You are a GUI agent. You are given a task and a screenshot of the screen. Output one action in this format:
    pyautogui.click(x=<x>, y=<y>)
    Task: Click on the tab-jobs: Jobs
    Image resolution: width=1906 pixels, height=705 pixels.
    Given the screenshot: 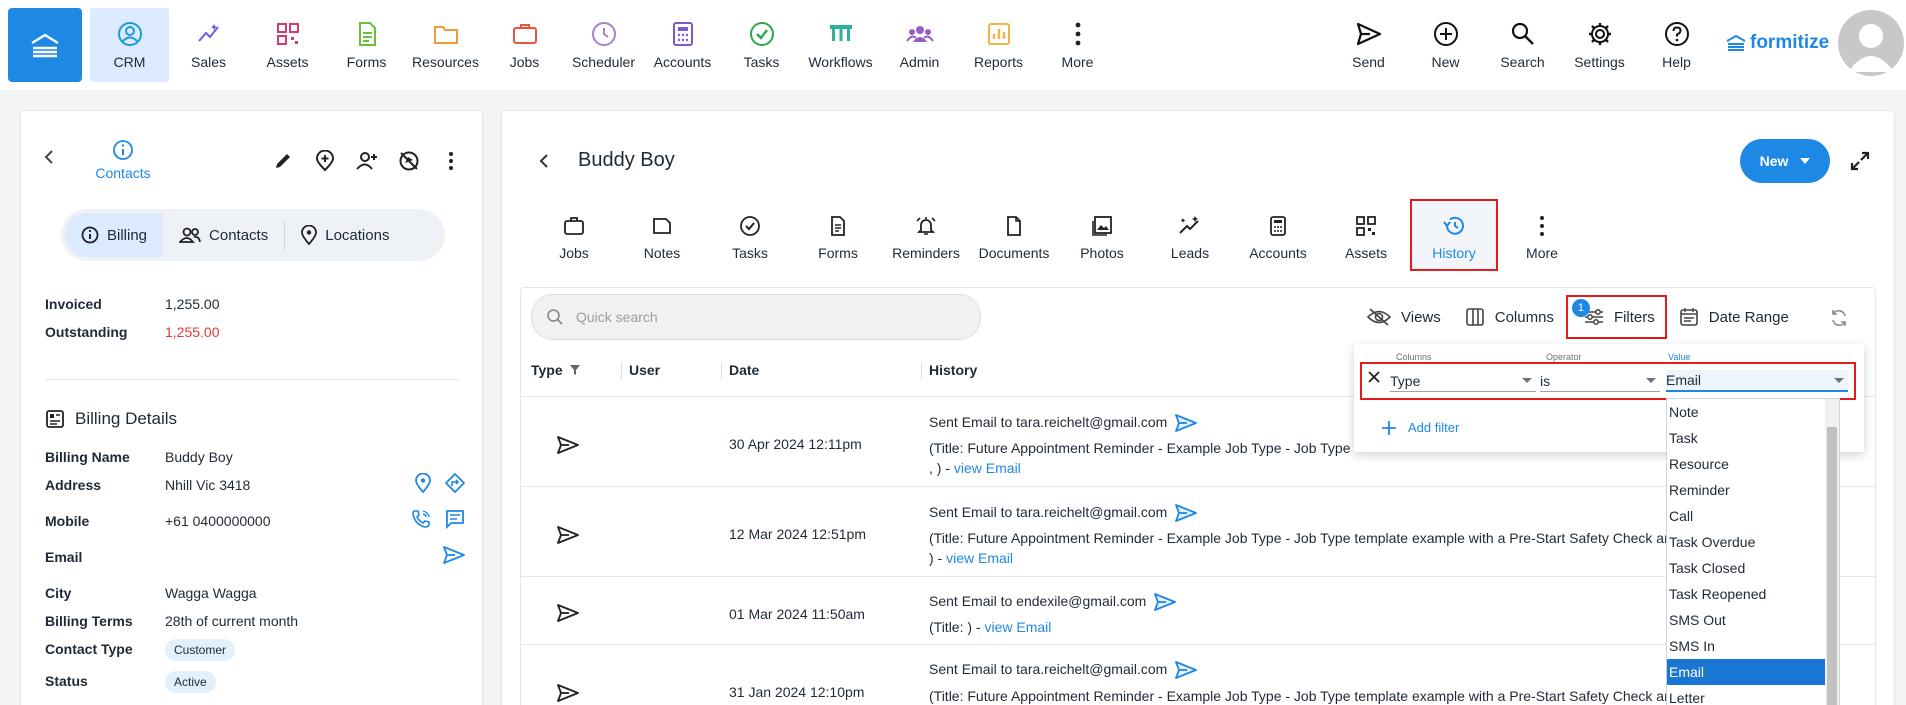 What is the action you would take?
    pyautogui.click(x=574, y=235)
    